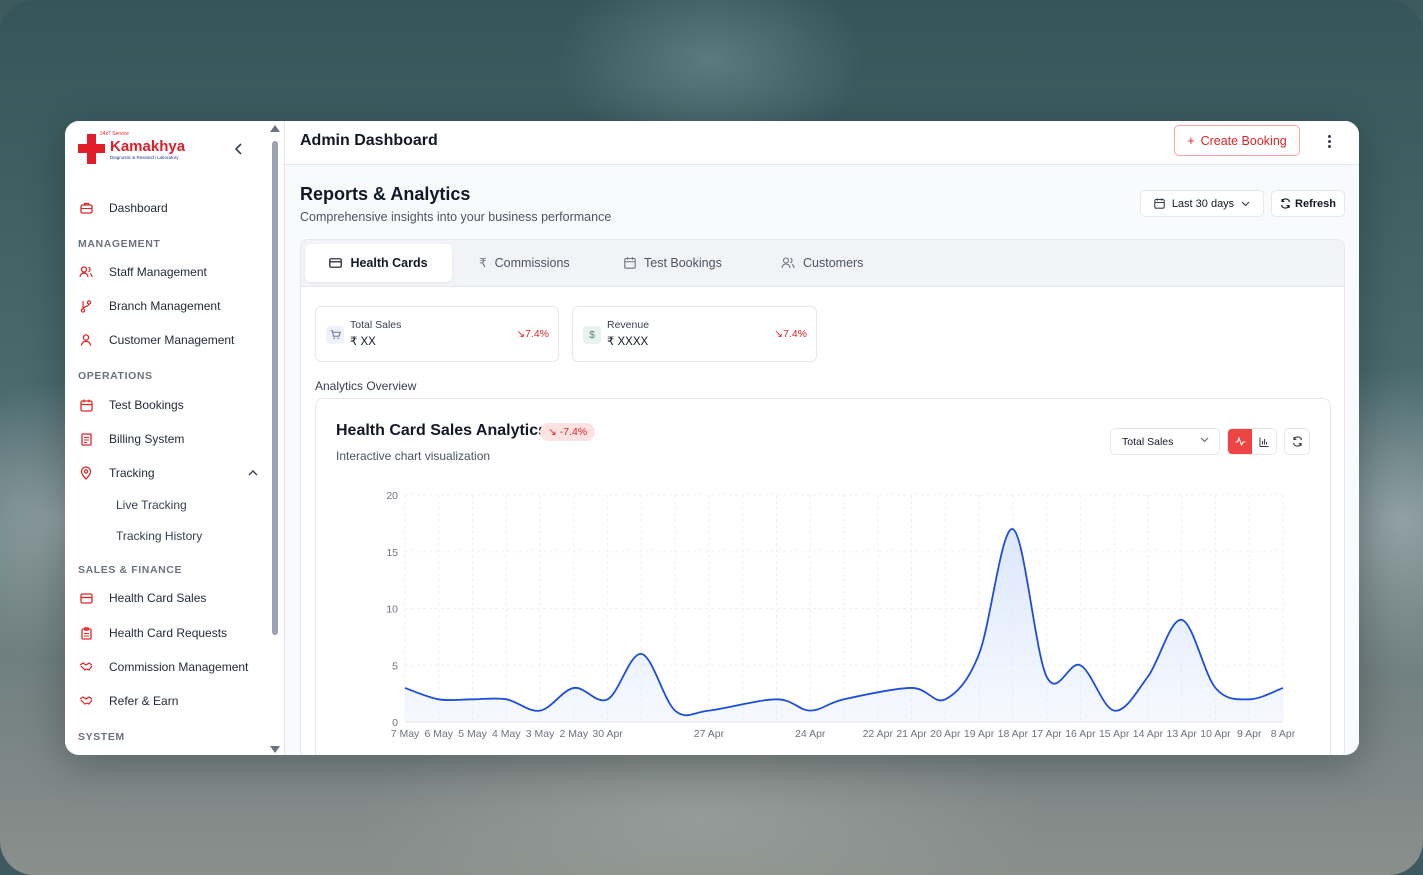  What do you see at coordinates (483, 263) in the screenshot?
I see `rupee-icon: ₹` at bounding box center [483, 263].